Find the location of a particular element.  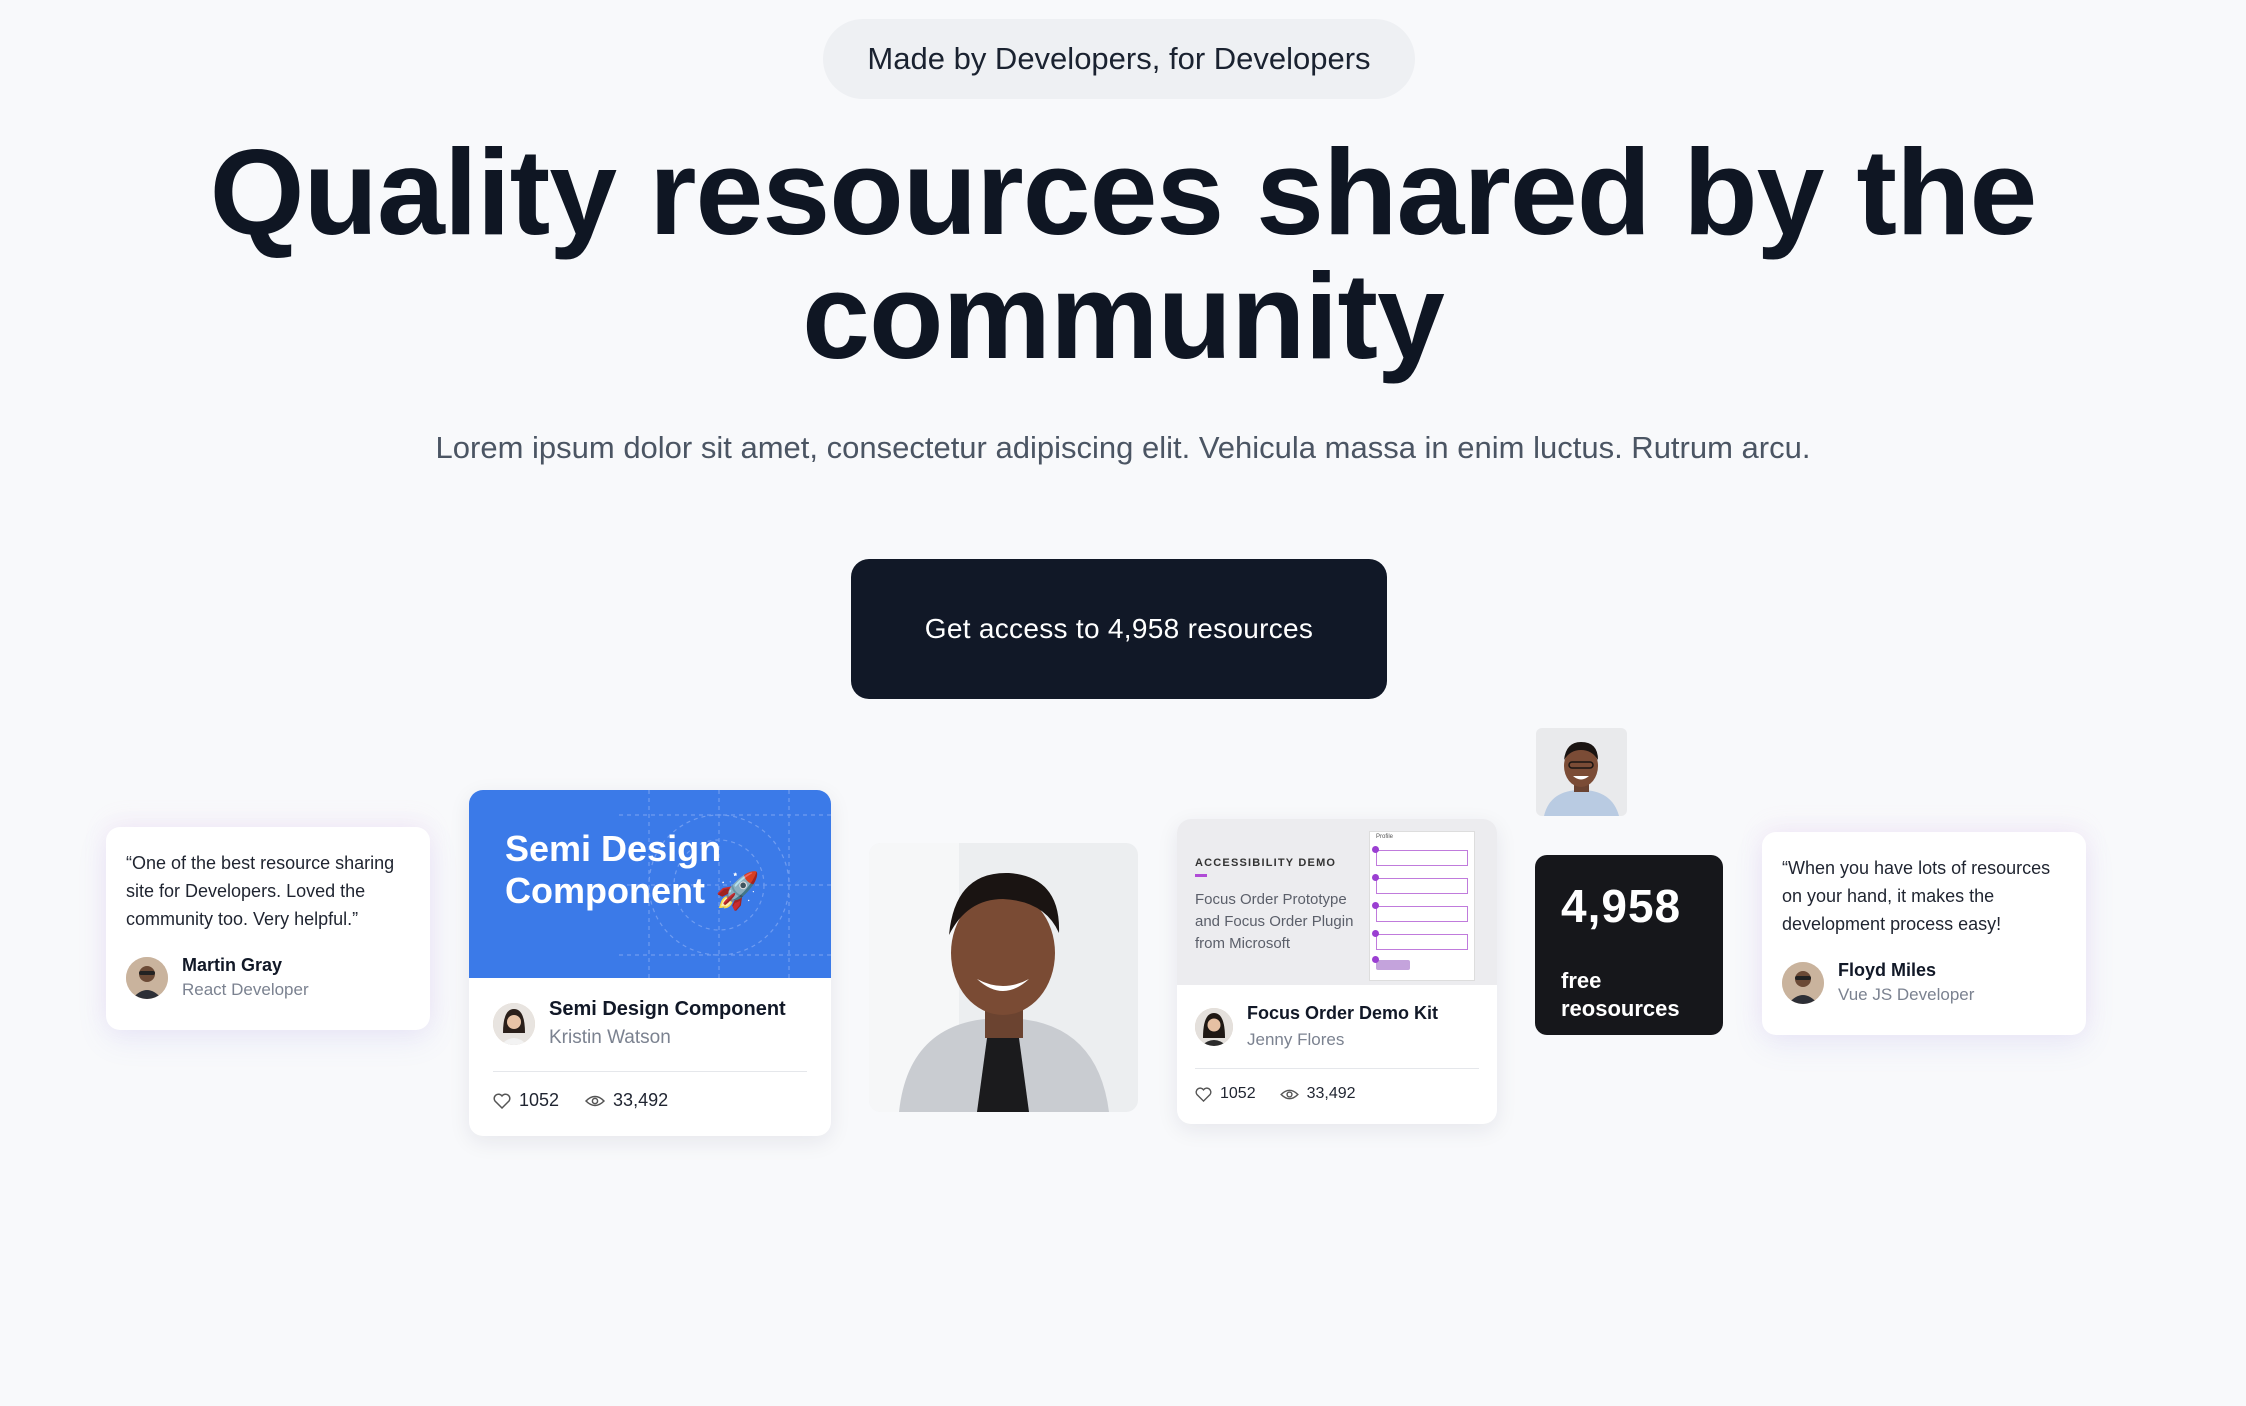

form-preview-button is located at coordinates (1393, 965).